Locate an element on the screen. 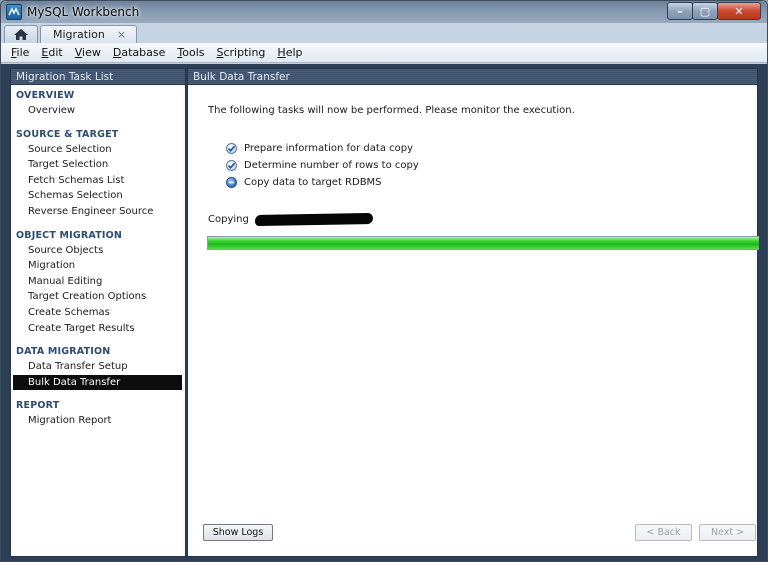 Image resolution: width=768 pixels, height=562 pixels. progress-bar is located at coordinates (483, 243).